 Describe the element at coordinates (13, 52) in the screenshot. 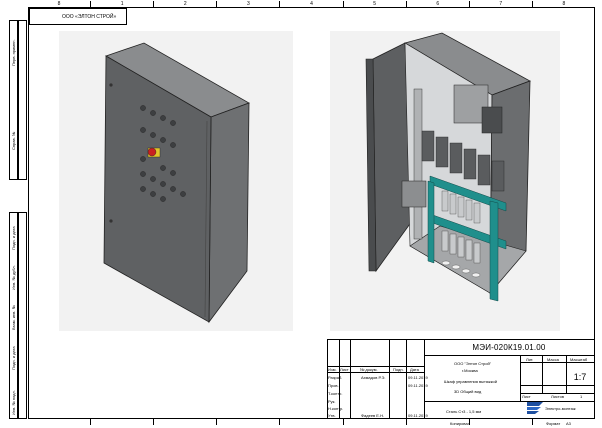

I see `side-label: Перв. примен.` at that location.